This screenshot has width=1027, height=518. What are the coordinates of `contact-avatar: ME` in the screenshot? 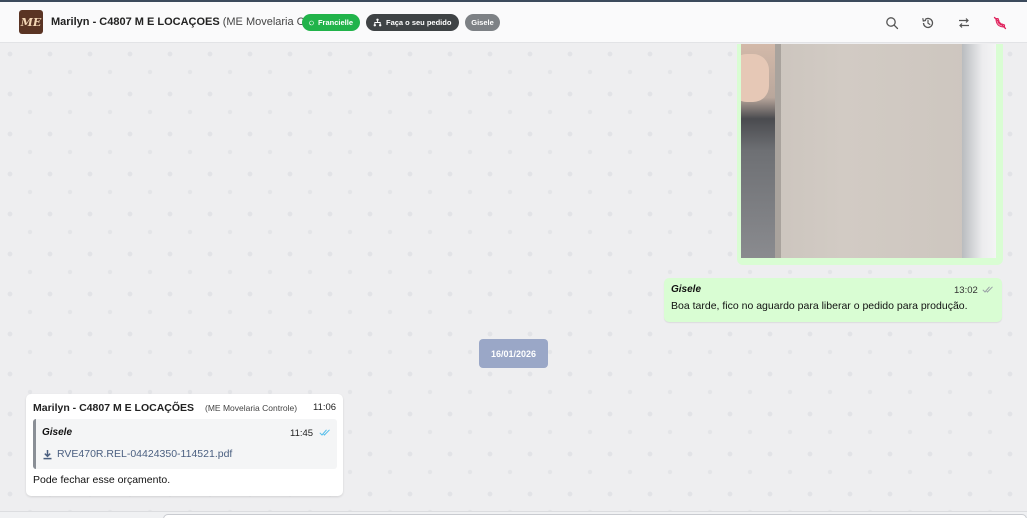 It's located at (31, 22).